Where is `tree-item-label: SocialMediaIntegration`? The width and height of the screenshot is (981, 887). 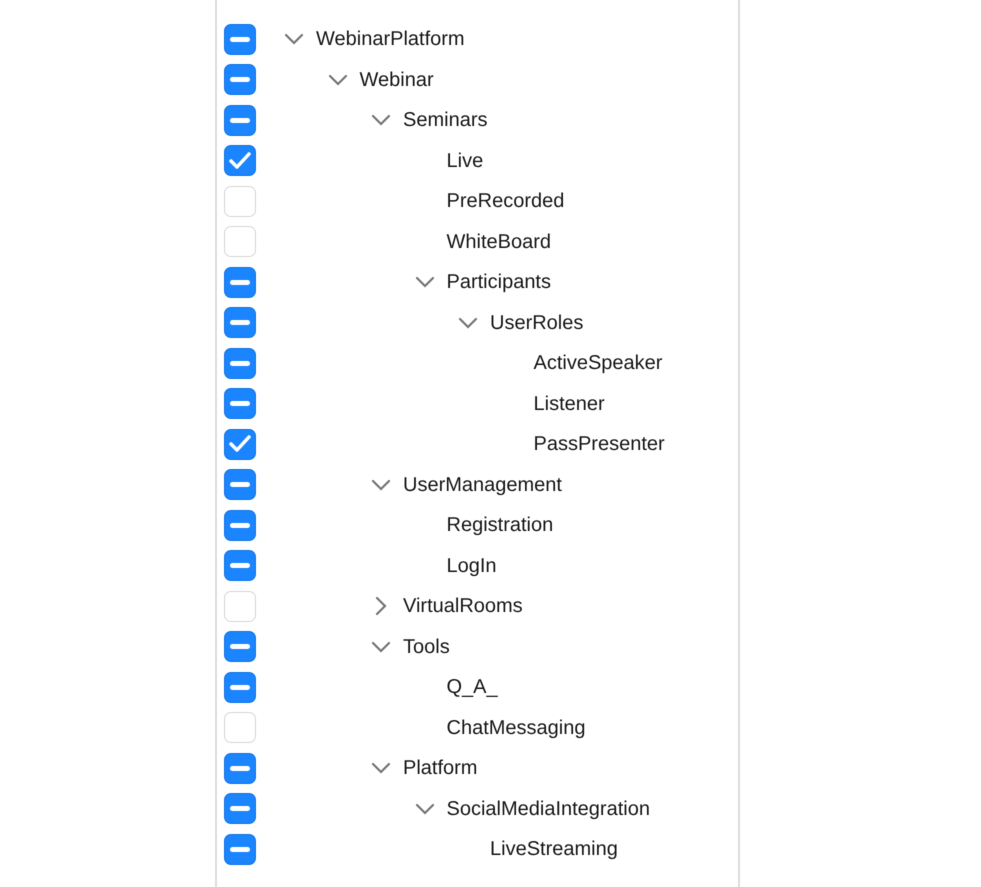 tree-item-label: SocialMediaIntegration is located at coordinates (548, 809).